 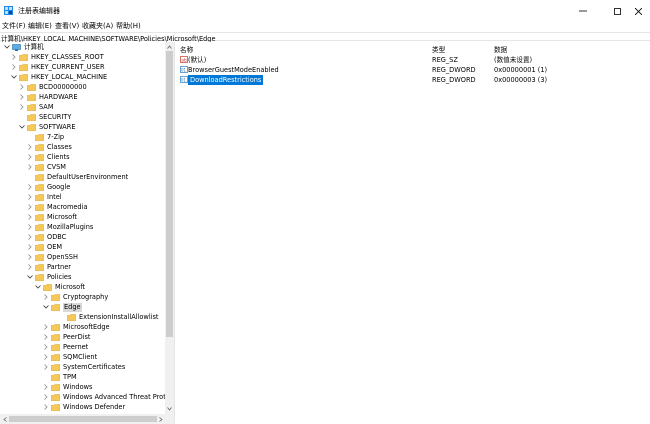 I want to click on menu-help: 帮助(H), so click(x=128, y=26).